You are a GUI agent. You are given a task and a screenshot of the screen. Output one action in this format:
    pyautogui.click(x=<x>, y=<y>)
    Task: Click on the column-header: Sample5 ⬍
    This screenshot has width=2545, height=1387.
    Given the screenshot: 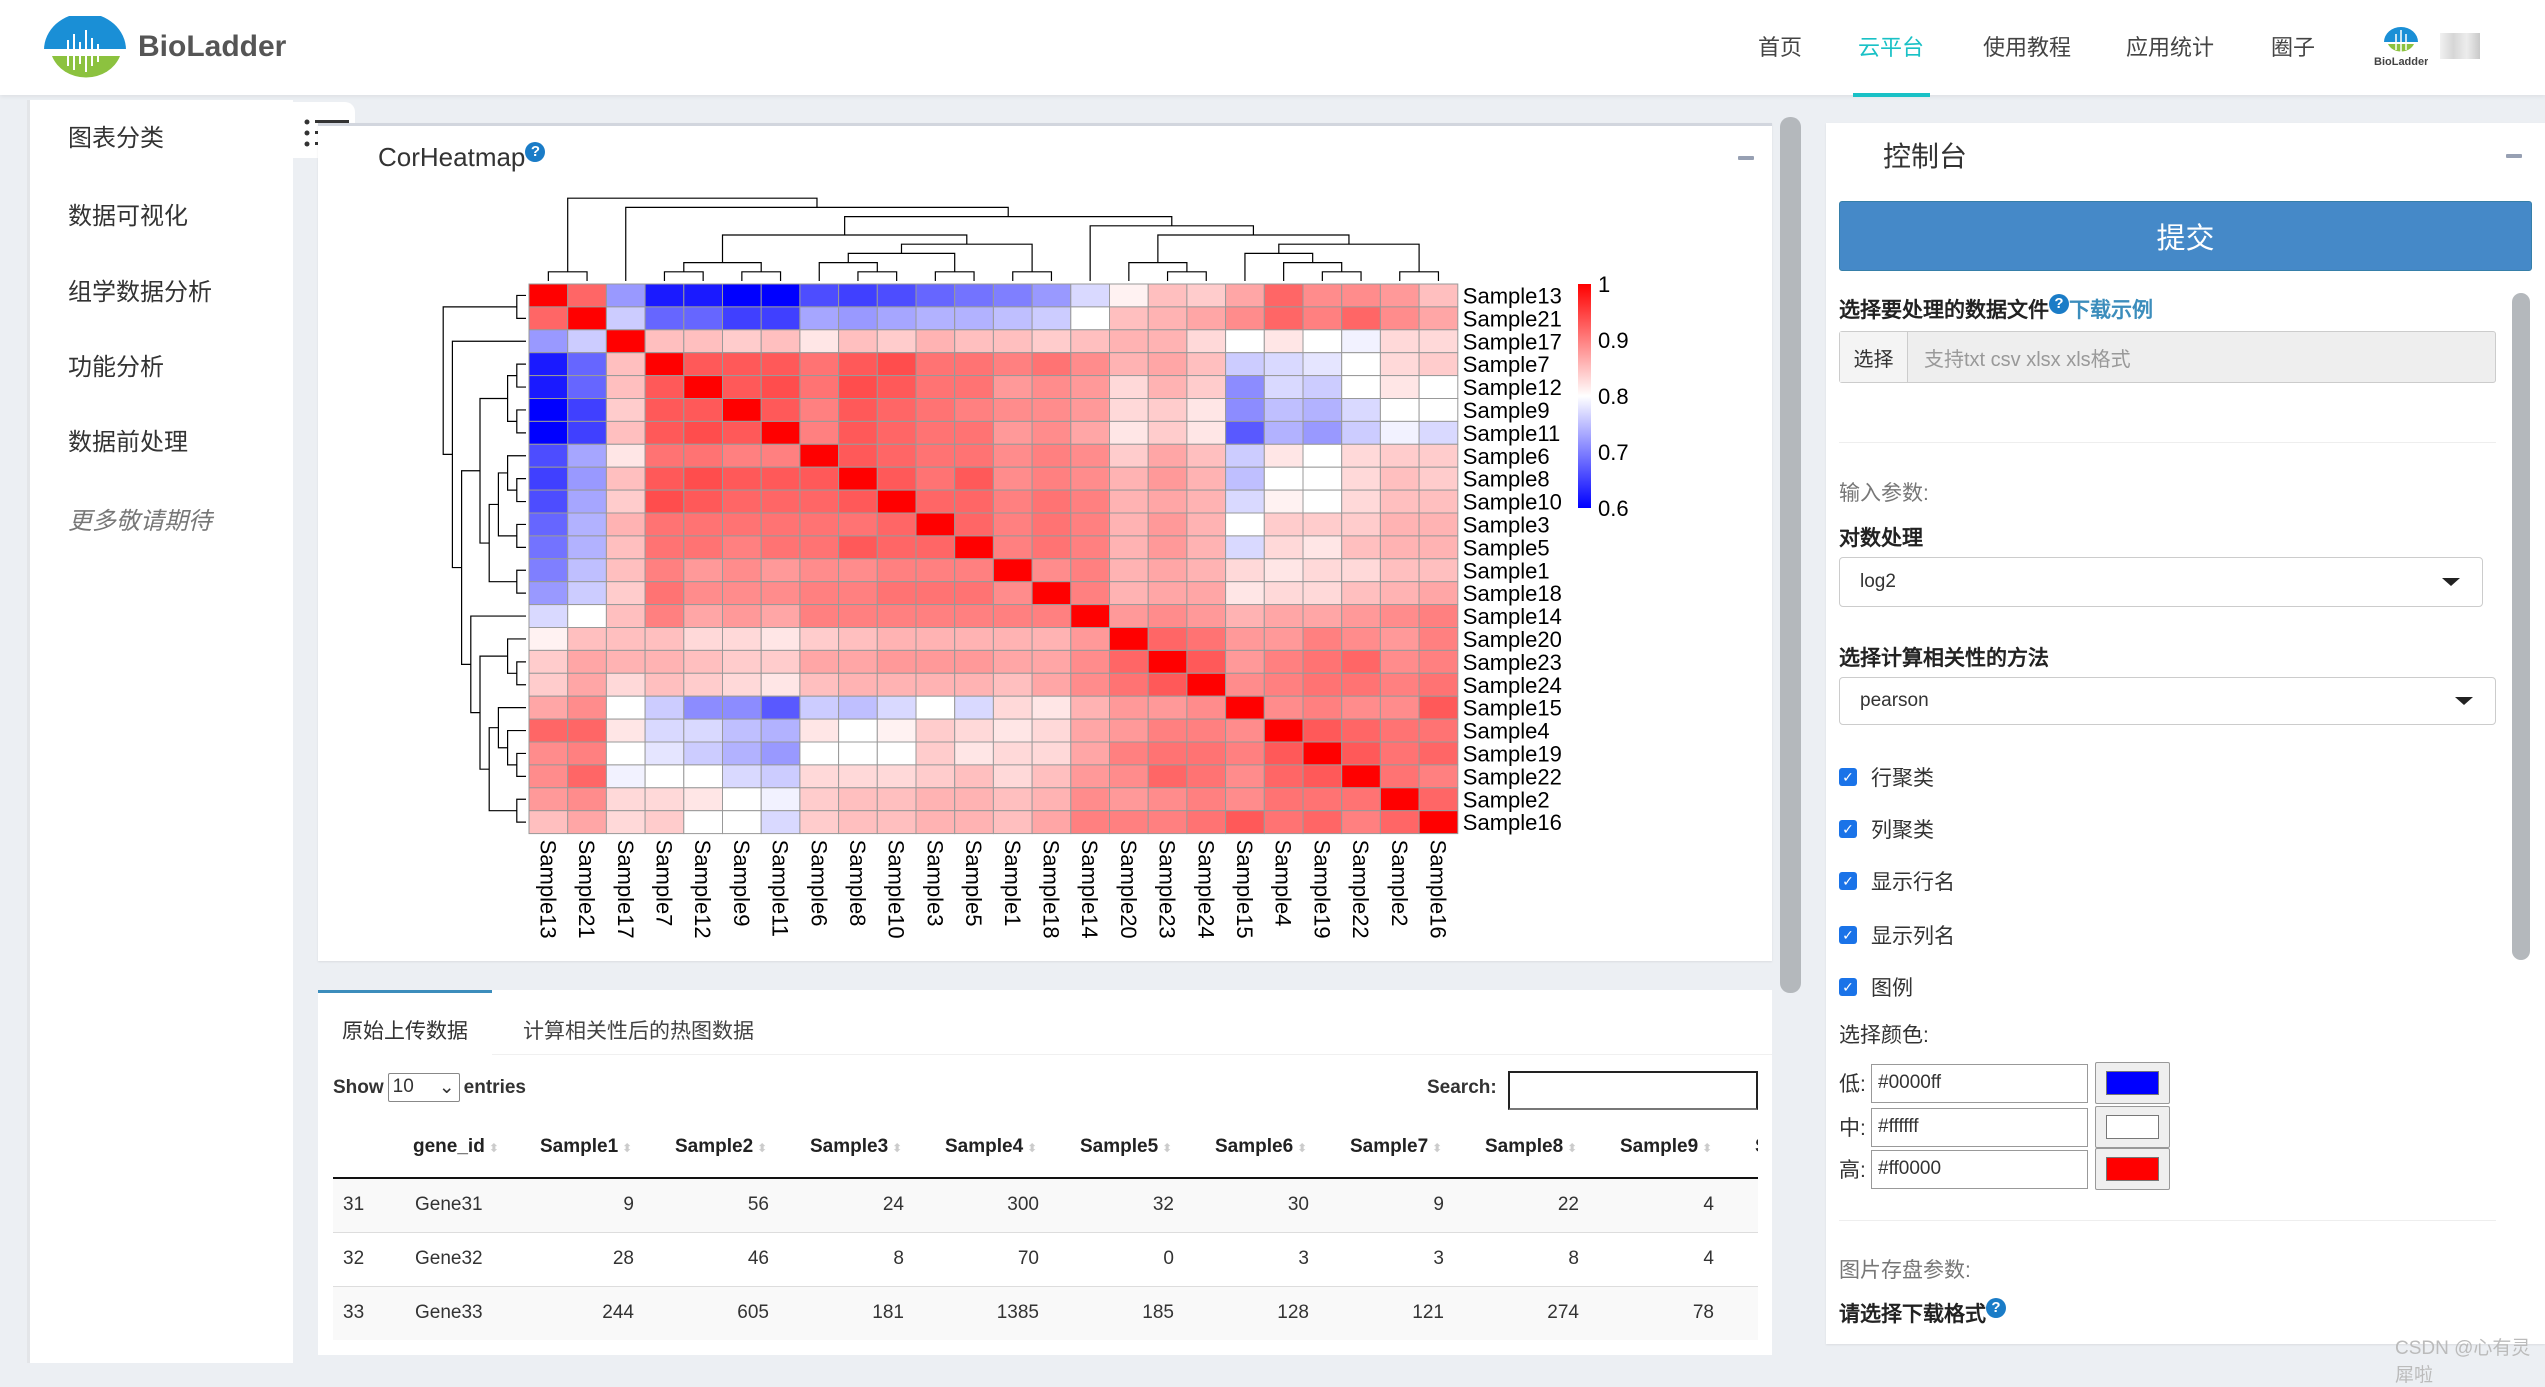 What is the action you would take?
    pyautogui.click(x=1134, y=1147)
    